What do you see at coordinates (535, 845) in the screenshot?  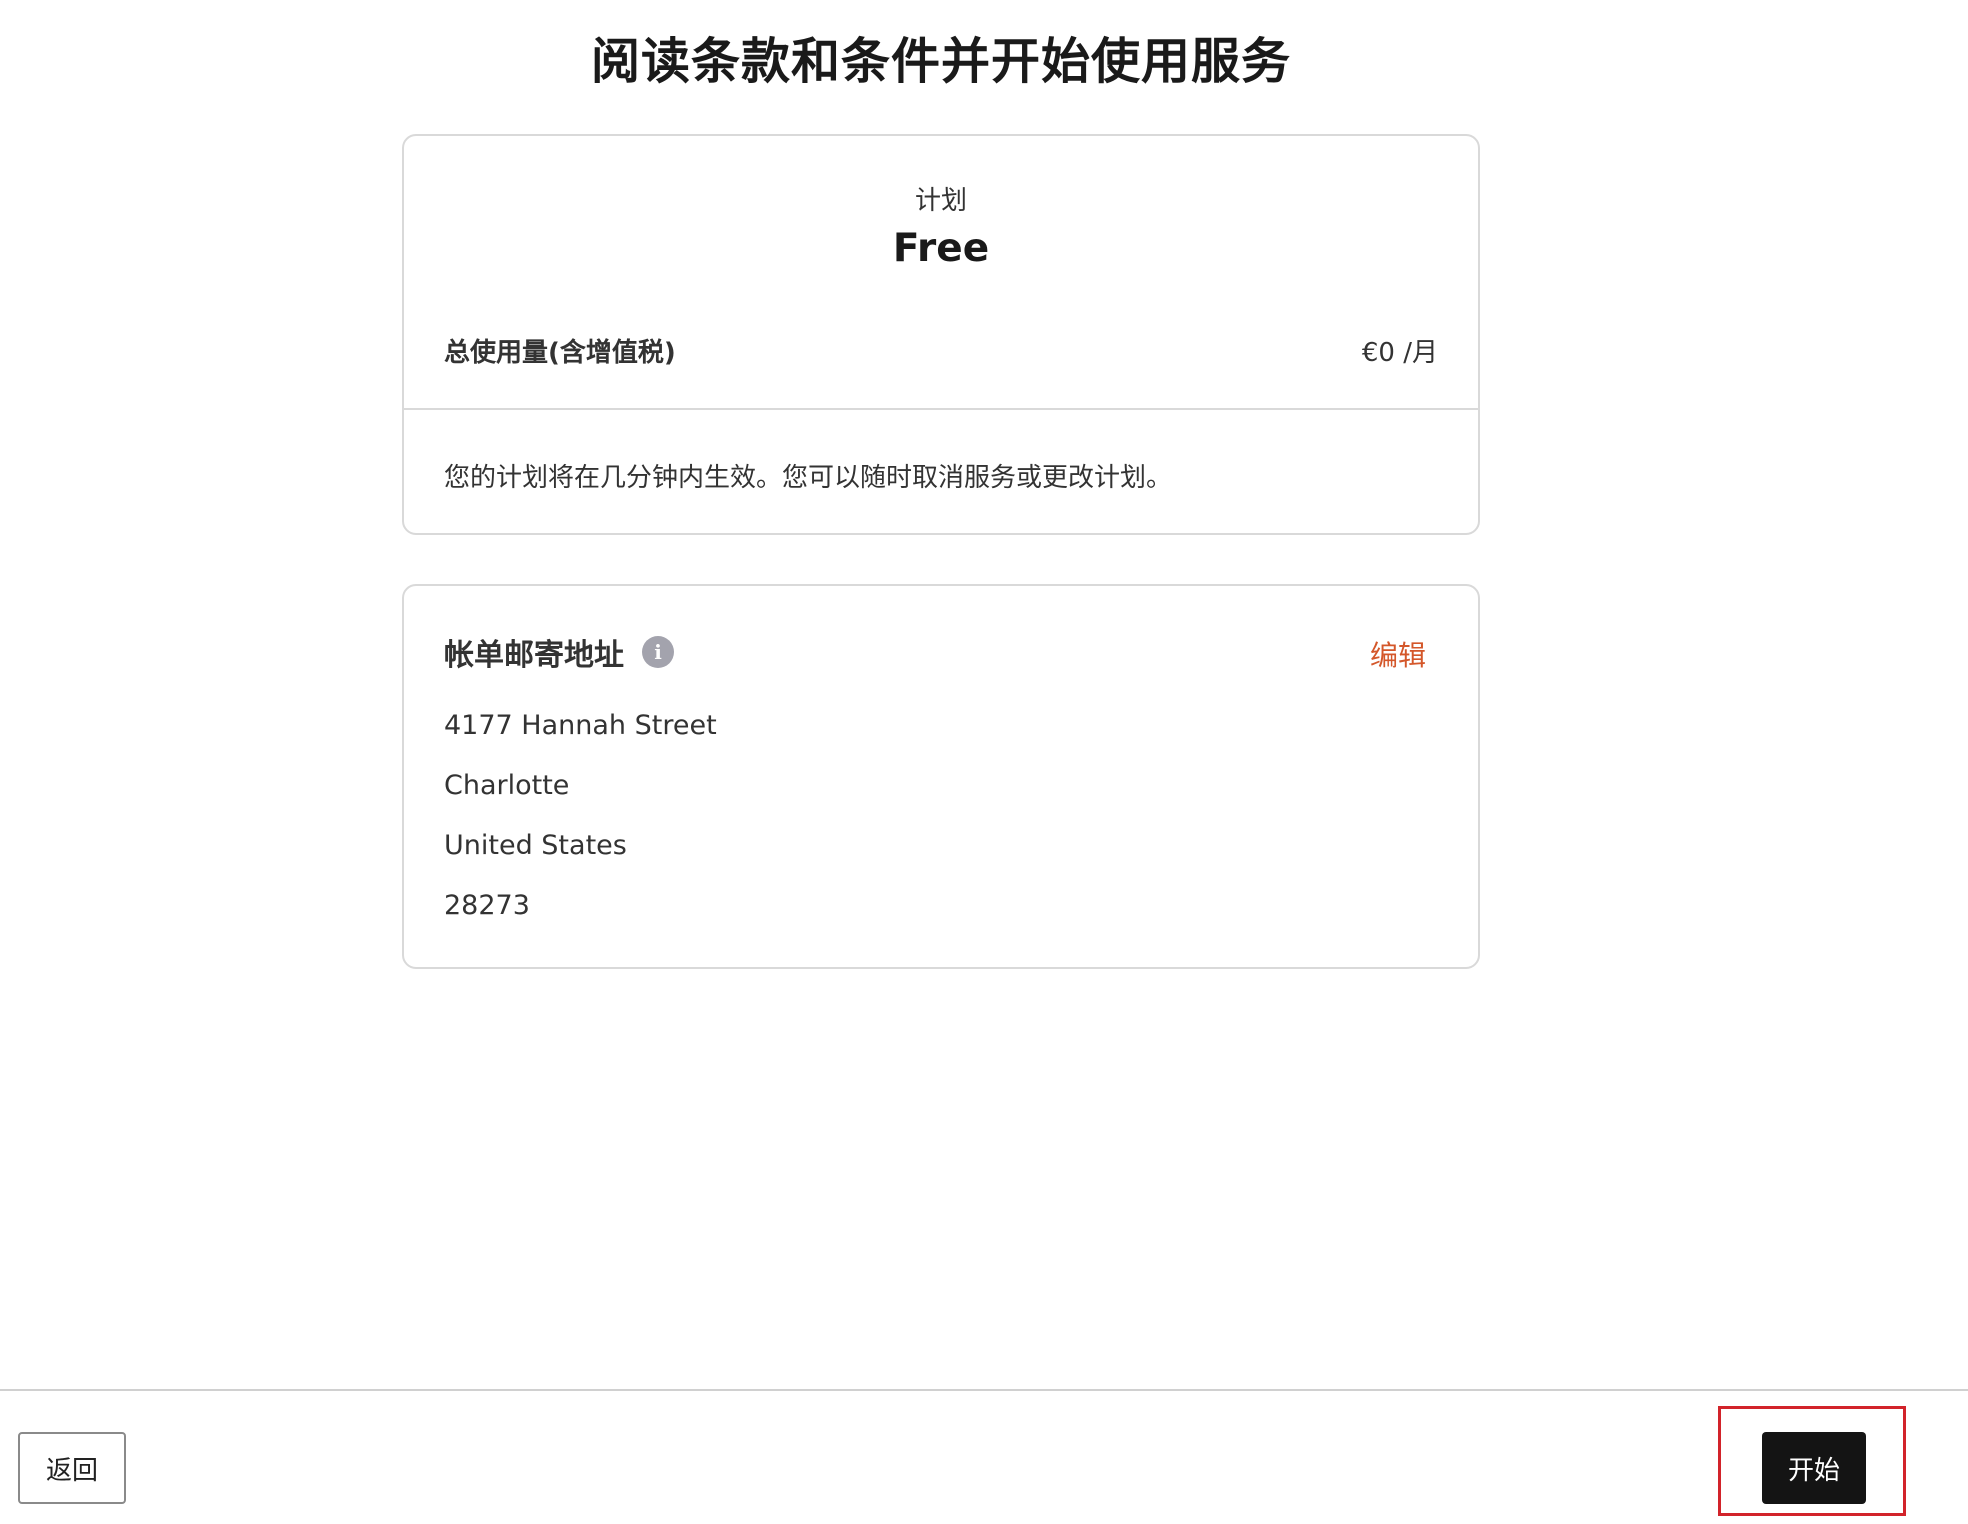 I see `address-country: United States` at bounding box center [535, 845].